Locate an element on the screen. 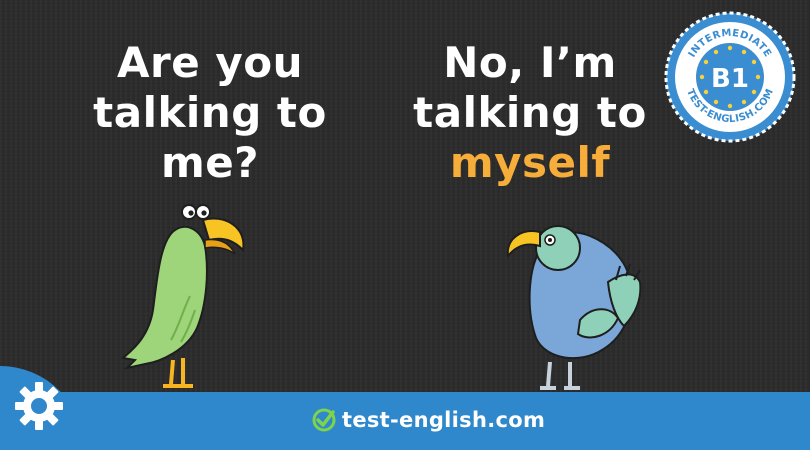 Image resolution: width=810 pixels, height=450 pixels. gear-icon is located at coordinates (39, 406).